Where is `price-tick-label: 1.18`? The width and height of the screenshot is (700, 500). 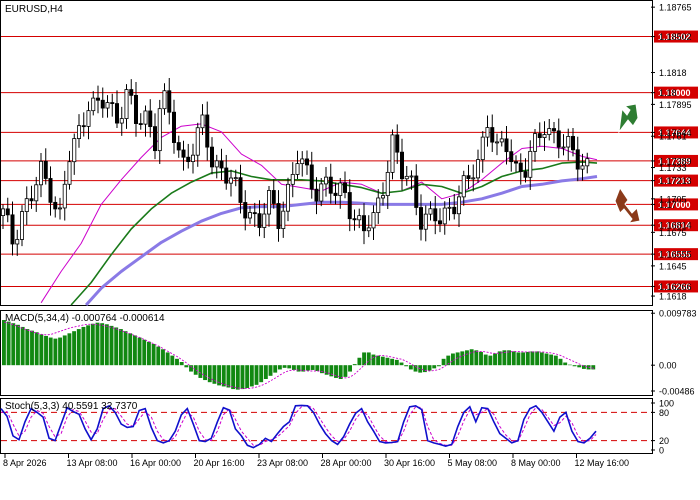 price-tick-label: 1.18 is located at coordinates (668, 93).